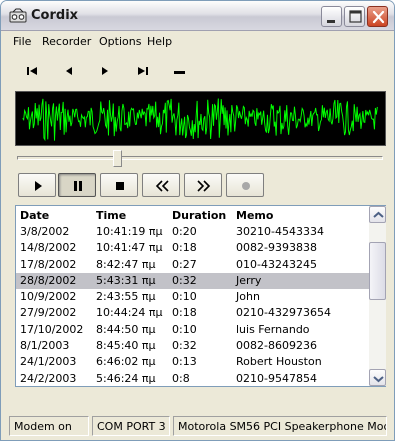 The image size is (395, 441). What do you see at coordinates (197, 71) in the screenshot?
I see `transport-toolbar` at bounding box center [197, 71].